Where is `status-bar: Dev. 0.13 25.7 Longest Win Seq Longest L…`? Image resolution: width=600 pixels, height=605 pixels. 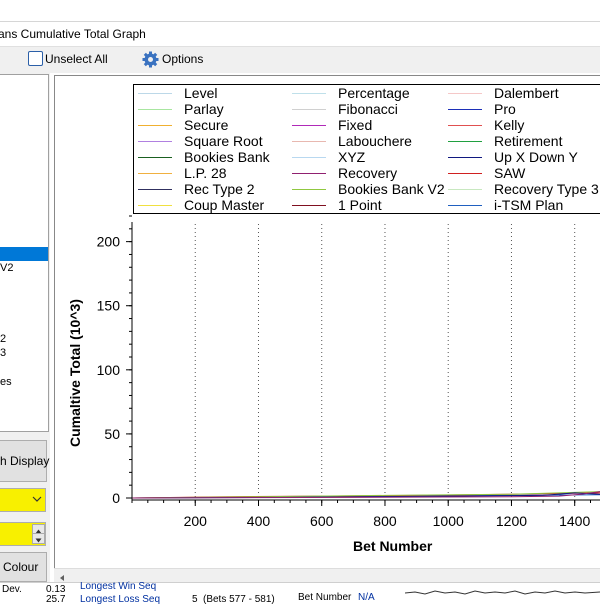
status-bar: Dev. 0.13 25.7 Longest Win Seq Longest L… is located at coordinates (300, 593).